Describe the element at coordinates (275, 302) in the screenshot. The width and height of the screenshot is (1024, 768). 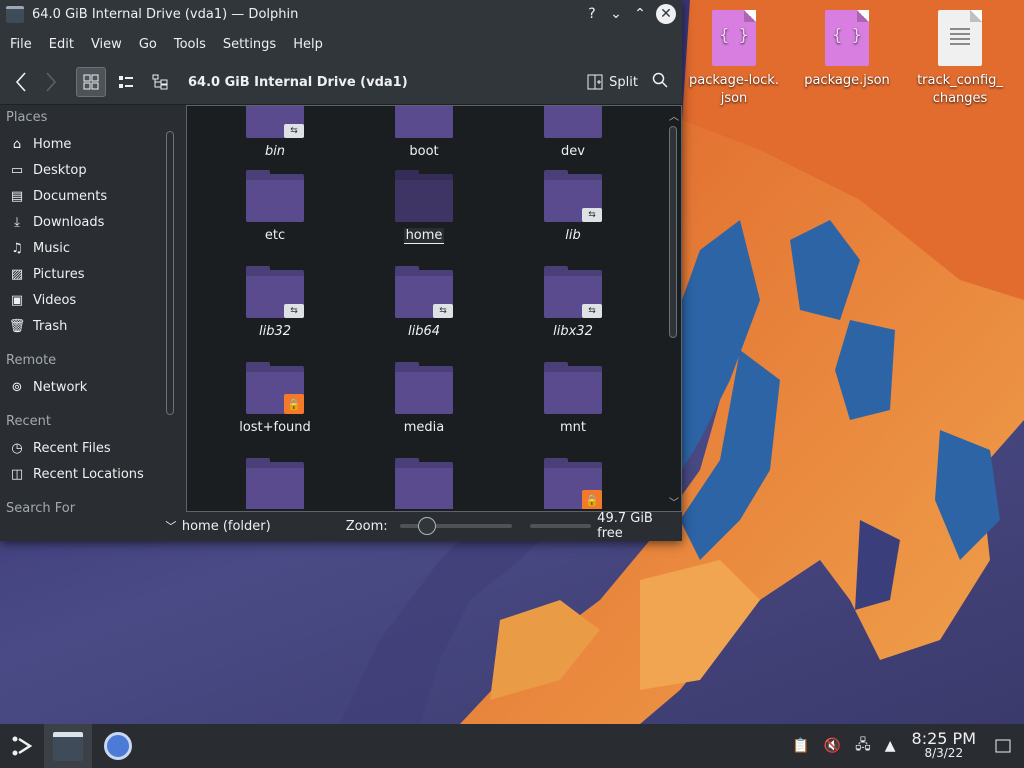
I see `folder-item: ⇆ lib32` at that location.